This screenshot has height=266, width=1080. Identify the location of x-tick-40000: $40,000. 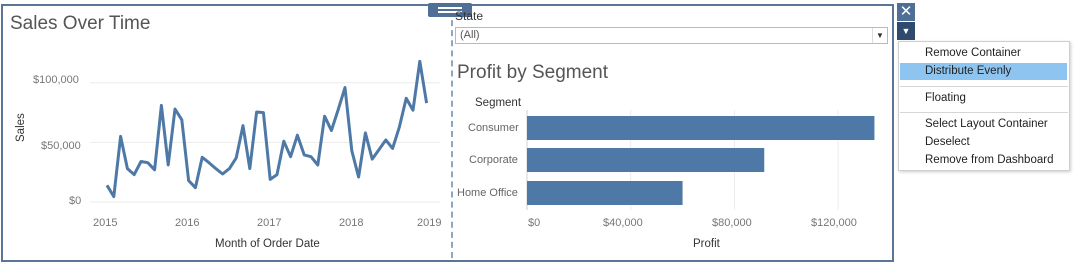
(623, 223).